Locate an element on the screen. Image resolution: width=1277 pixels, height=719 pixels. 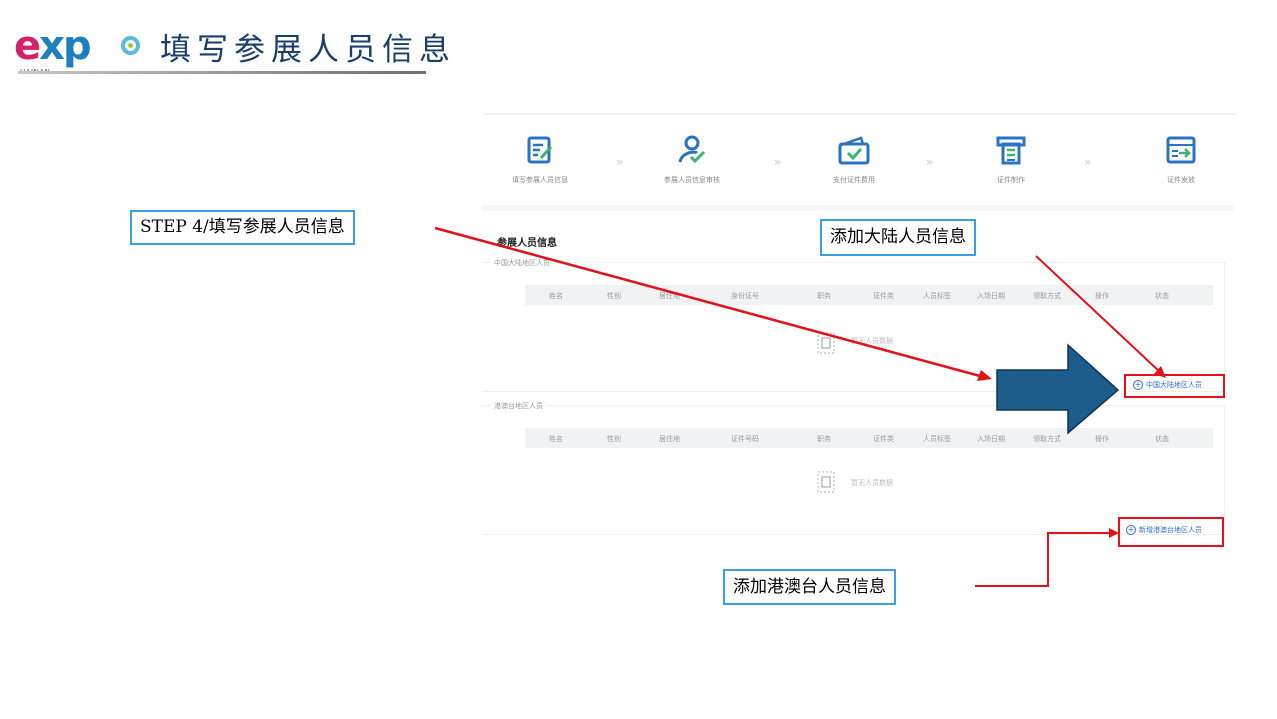
expo-hainan-logo: exp HAINAN is located at coordinates (84, 51).